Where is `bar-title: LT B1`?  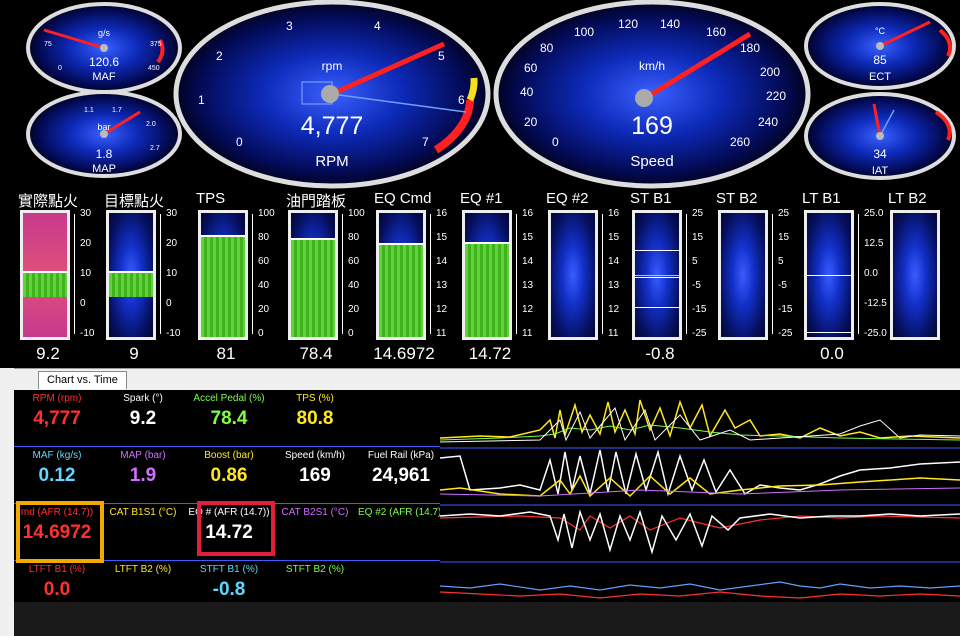 bar-title: LT B1 is located at coordinates (821, 198).